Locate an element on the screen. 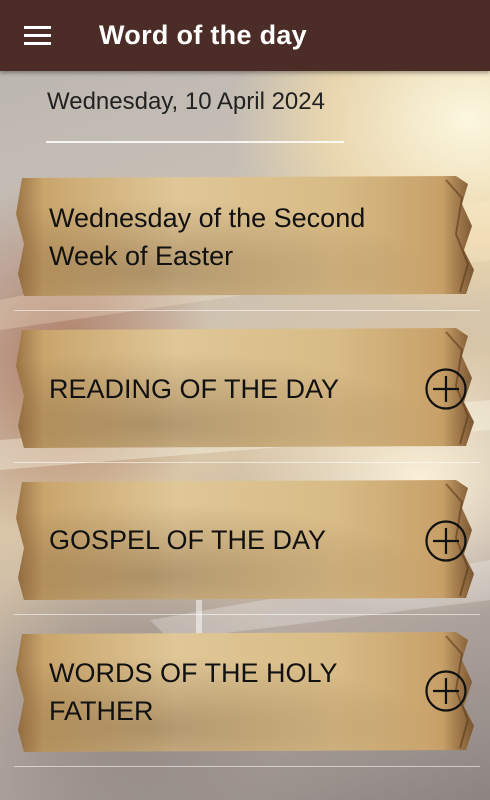 Image resolution: width=490 pixels, height=800 pixels. liturgical-day-card: Wednesday of the Second Week of Easter is located at coordinates (247, 236).